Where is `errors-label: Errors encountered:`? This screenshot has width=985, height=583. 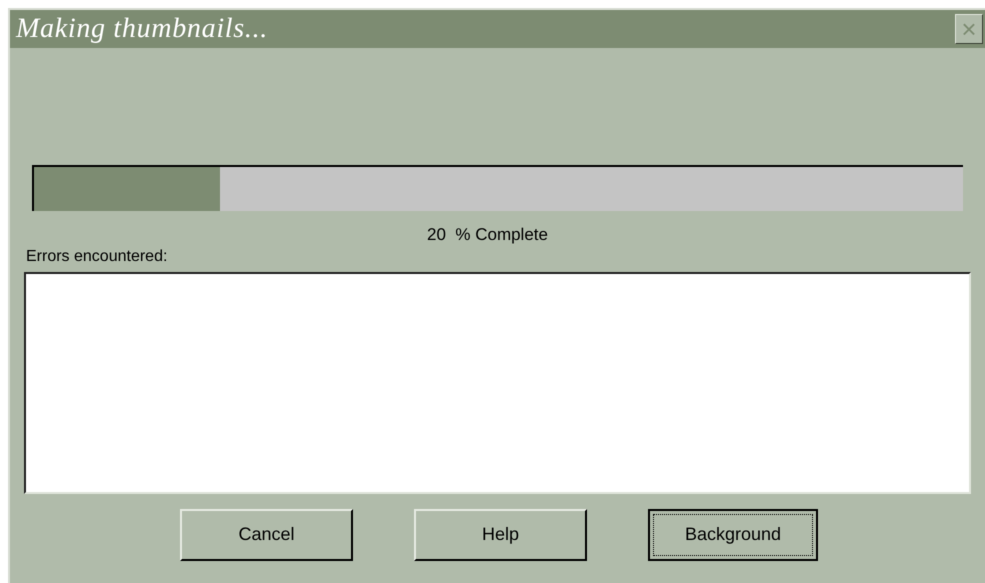
errors-label: Errors encountered: is located at coordinates (97, 256).